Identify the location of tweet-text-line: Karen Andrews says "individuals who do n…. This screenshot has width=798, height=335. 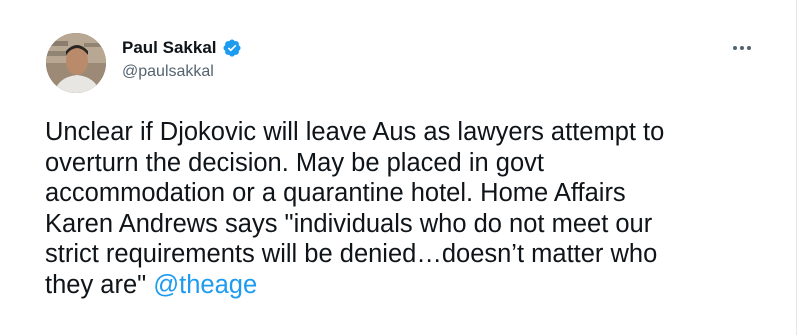
(349, 223).